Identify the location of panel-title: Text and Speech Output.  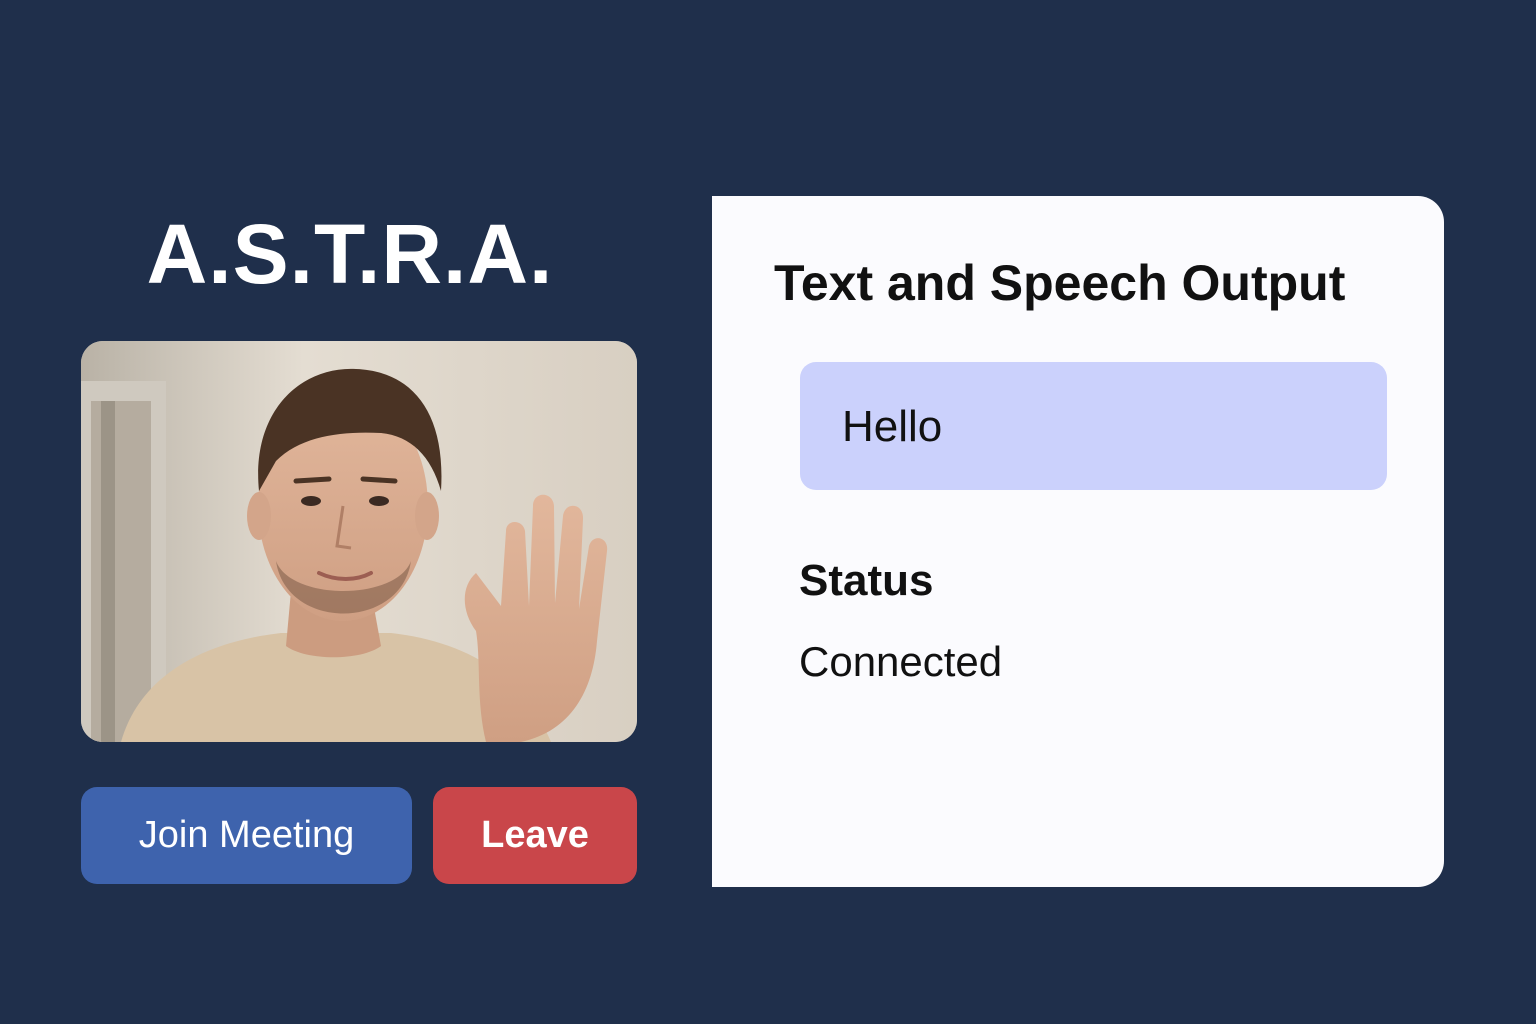
(1060, 283).